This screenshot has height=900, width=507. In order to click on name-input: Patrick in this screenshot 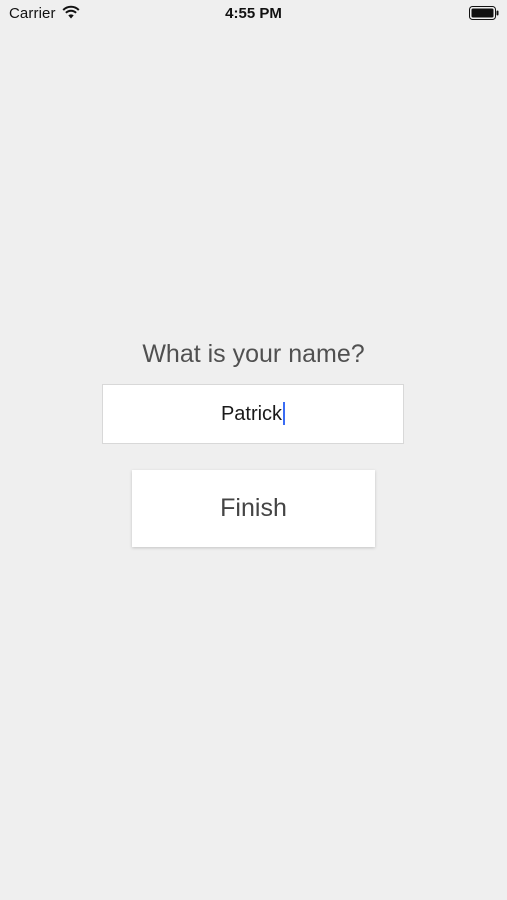, I will do `click(253, 414)`.